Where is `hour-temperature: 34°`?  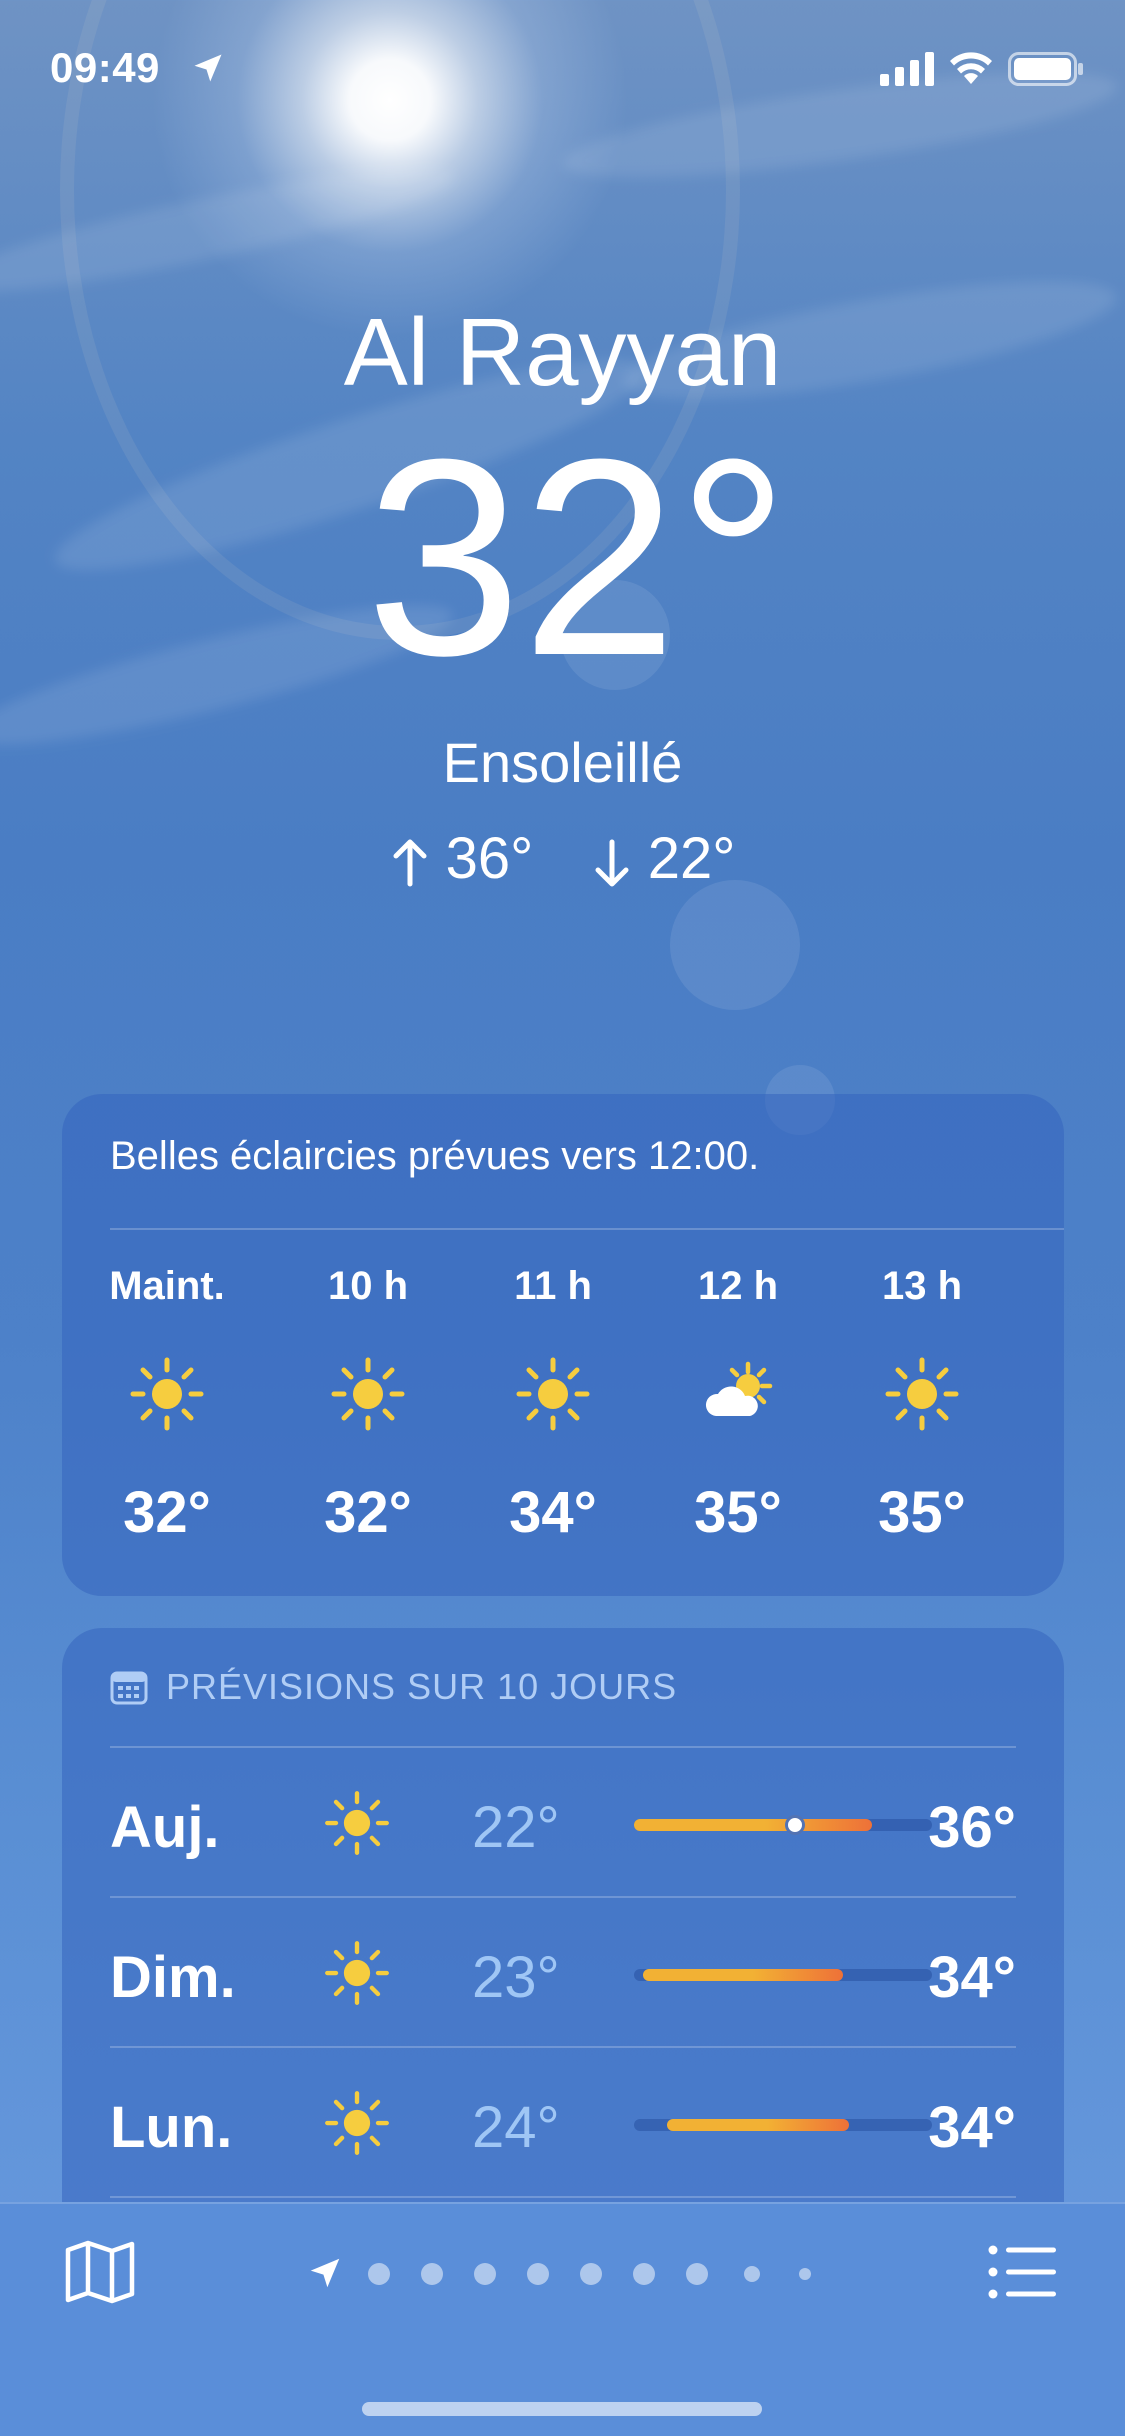
hour-temperature: 34° is located at coordinates (553, 1512).